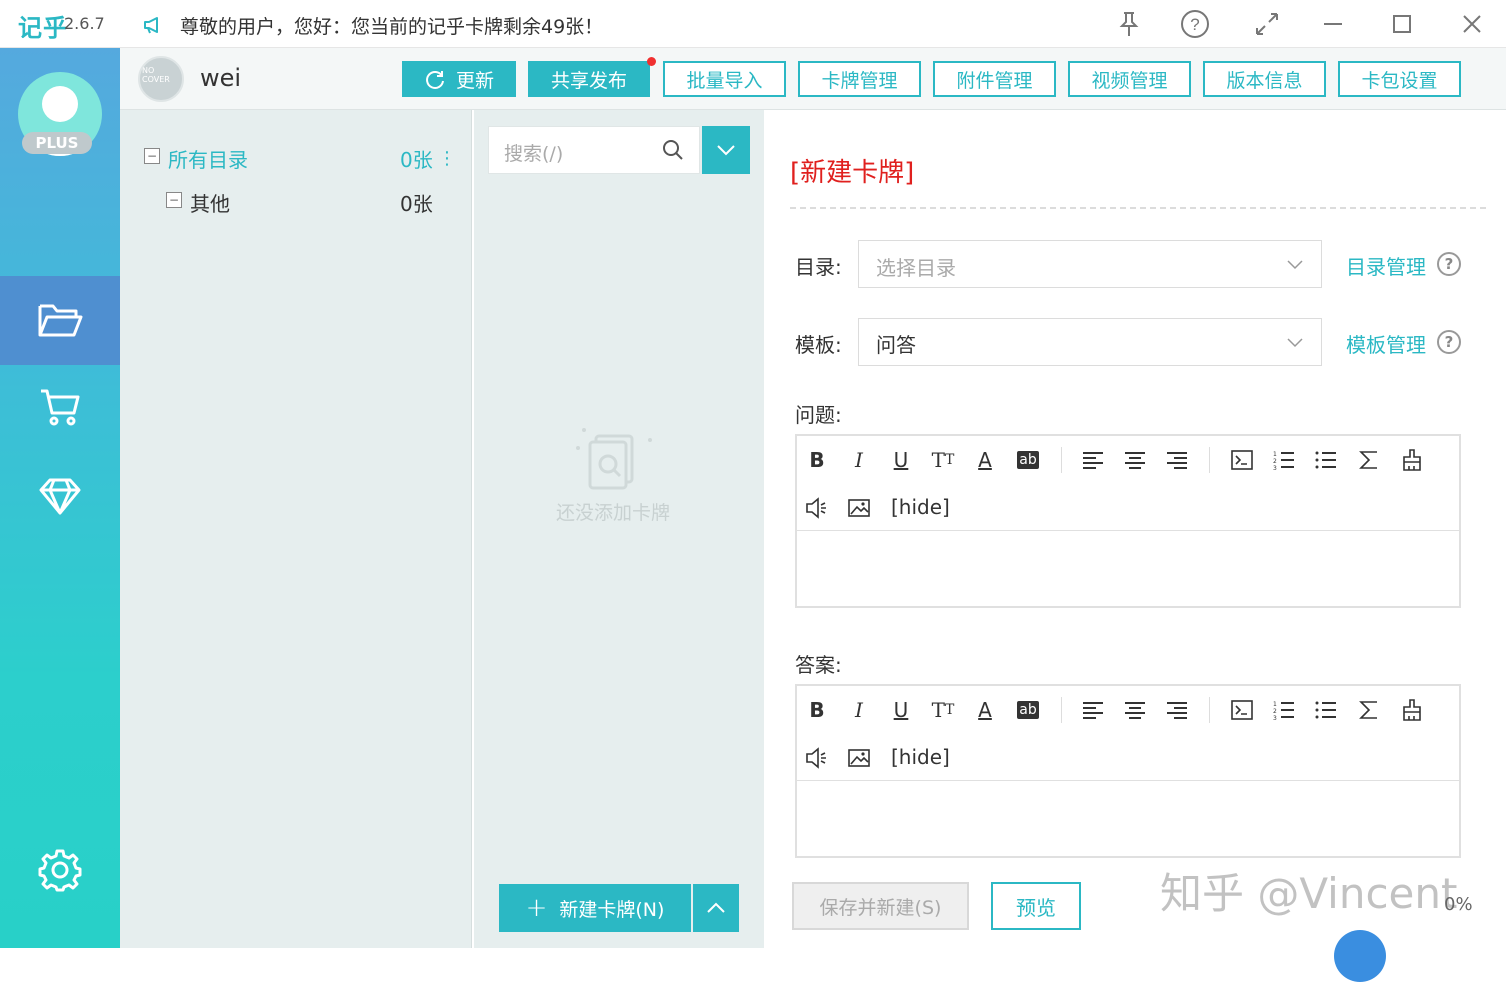 The height and width of the screenshot is (982, 1506). I want to click on watermark: 知乎 @Vincent, so click(1309, 893).